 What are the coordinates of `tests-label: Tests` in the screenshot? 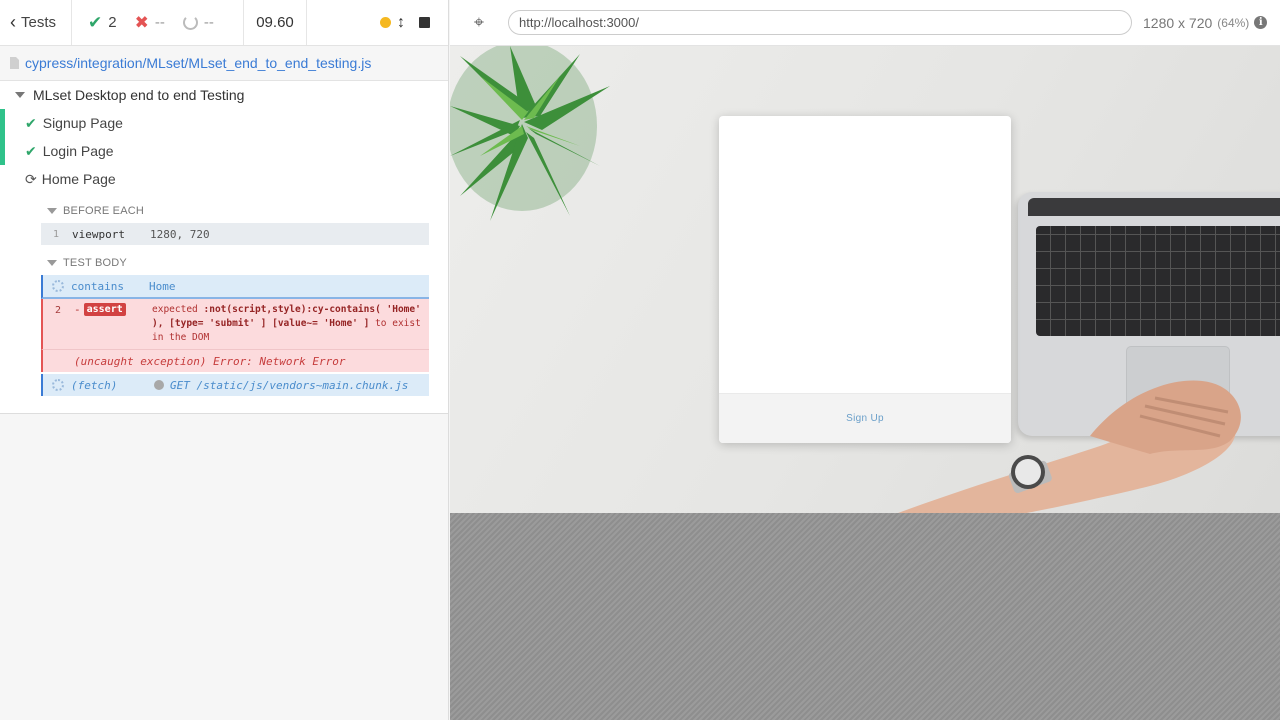 It's located at (39, 22).